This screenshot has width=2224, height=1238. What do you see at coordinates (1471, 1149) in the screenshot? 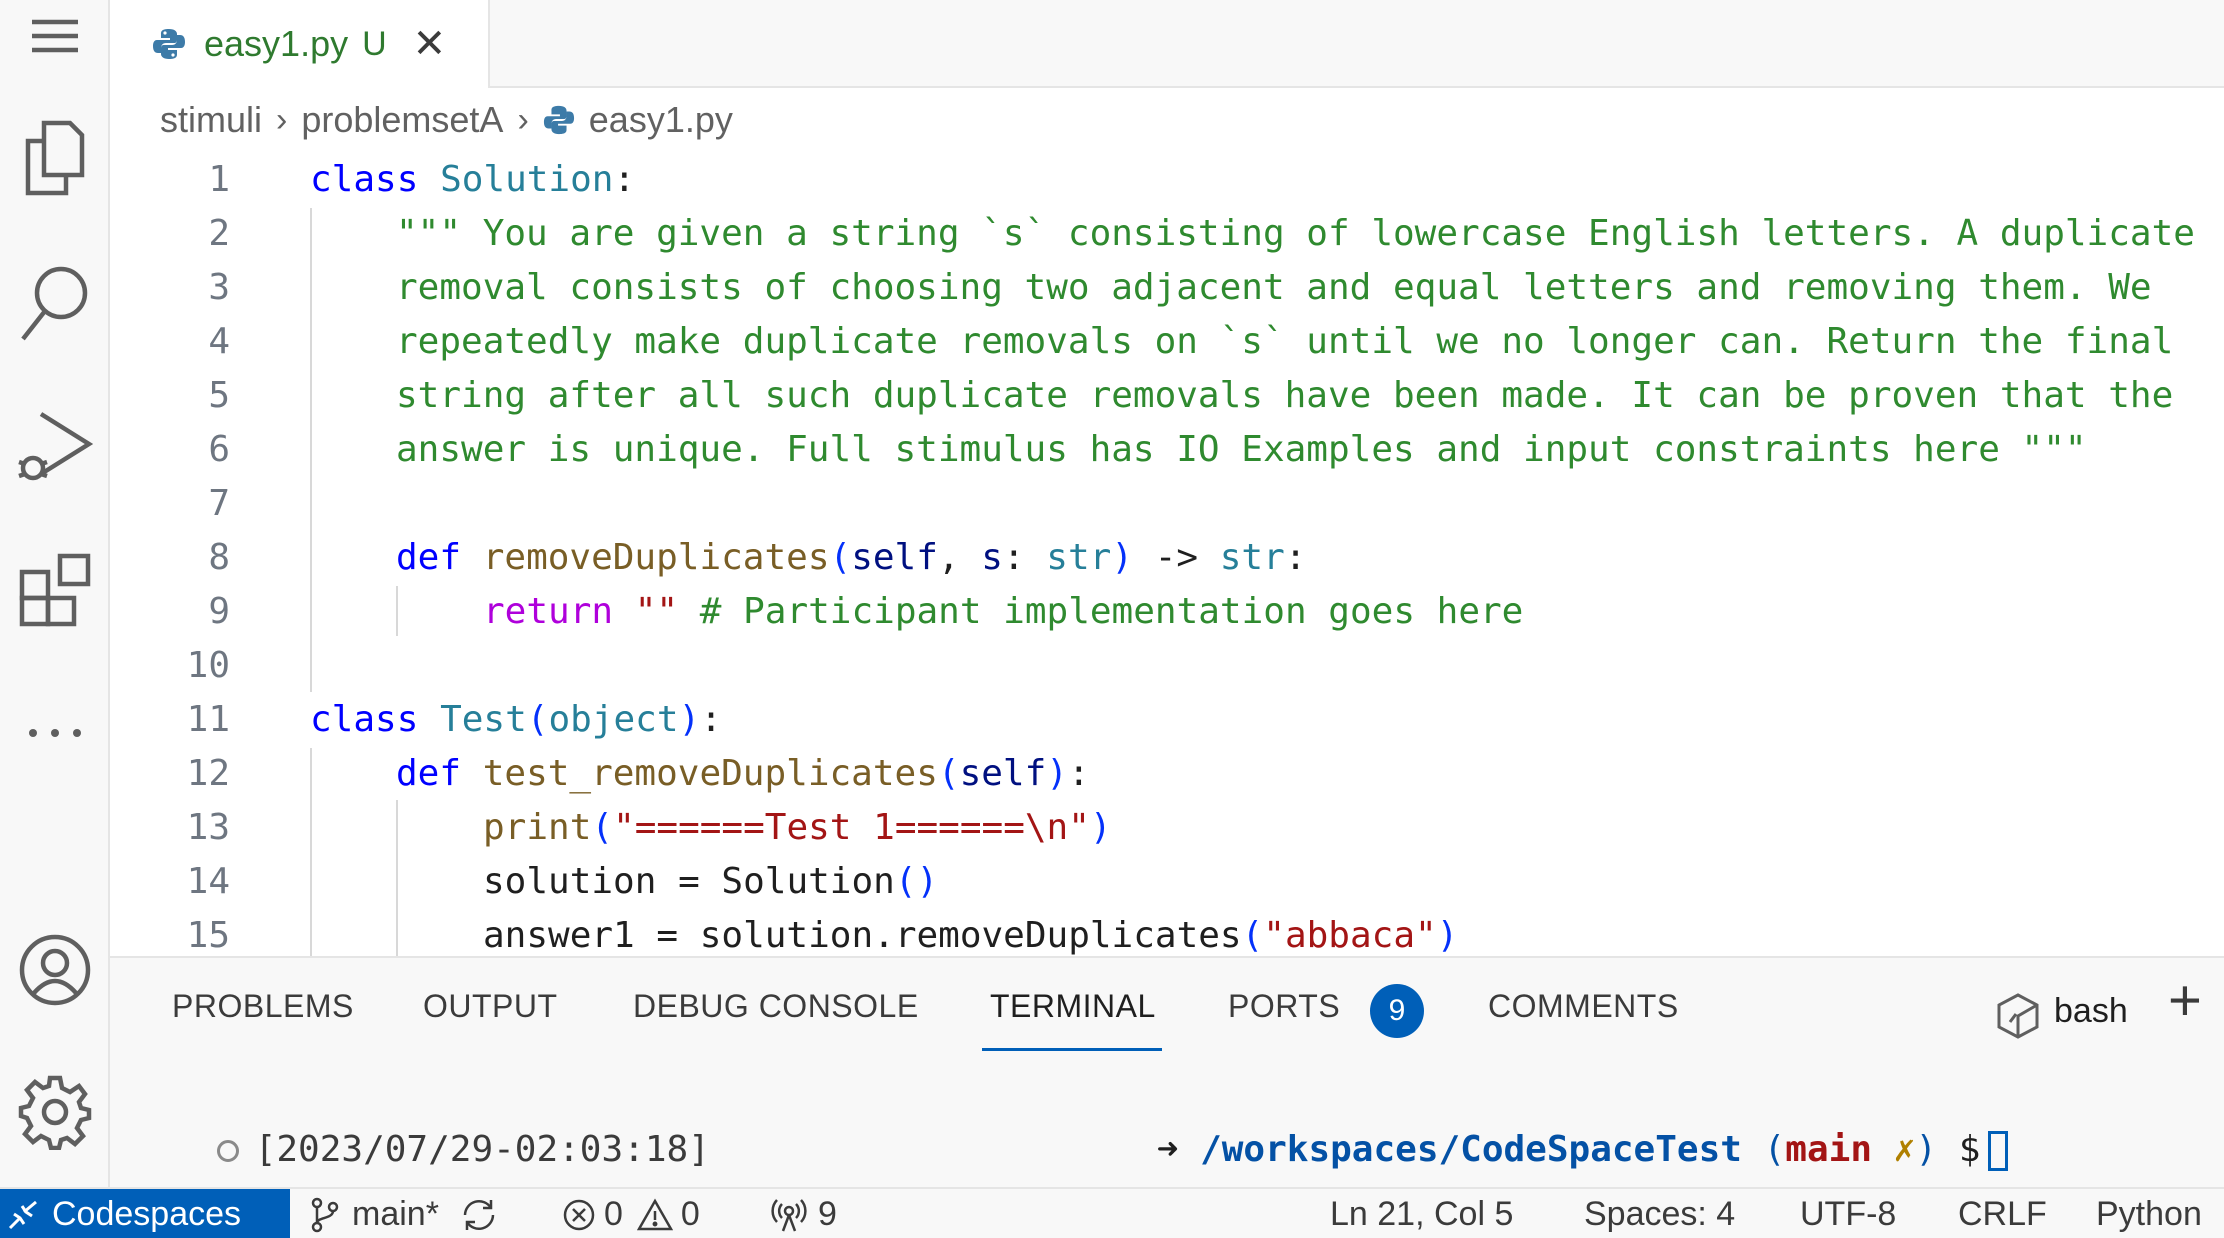
I see `prompt-path: /workspaces/CodeSpaceTest` at bounding box center [1471, 1149].